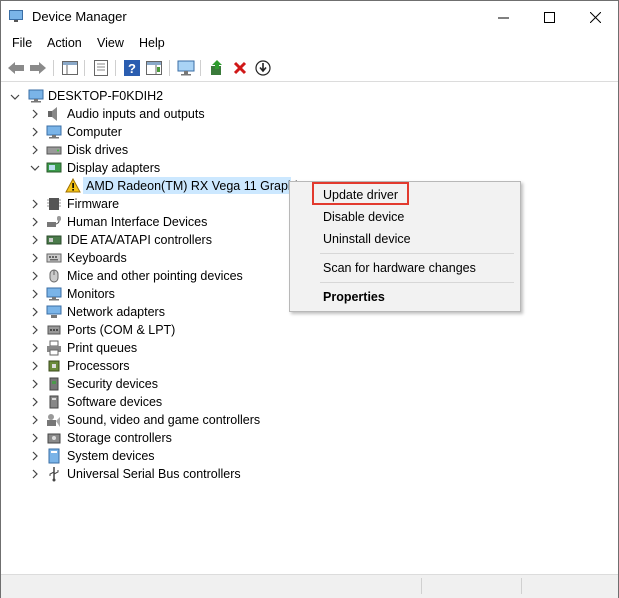 This screenshot has width=619, height=598. Describe the element at coordinates (101, 68) in the screenshot. I see `properties-button` at that location.